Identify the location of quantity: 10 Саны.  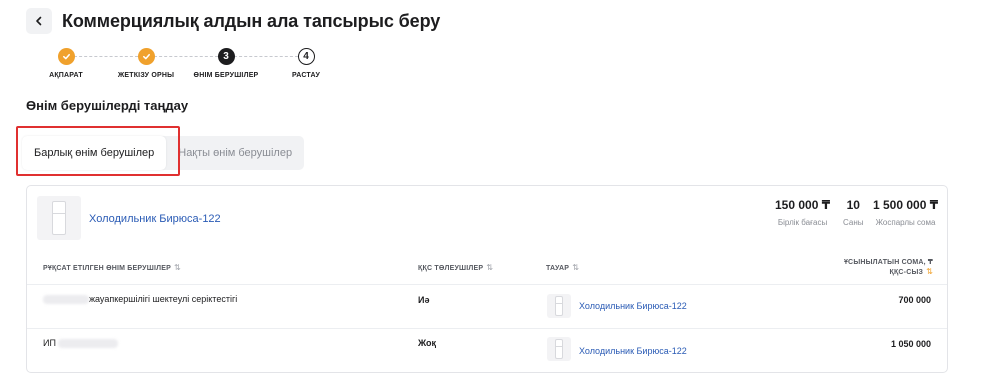
(853, 212).